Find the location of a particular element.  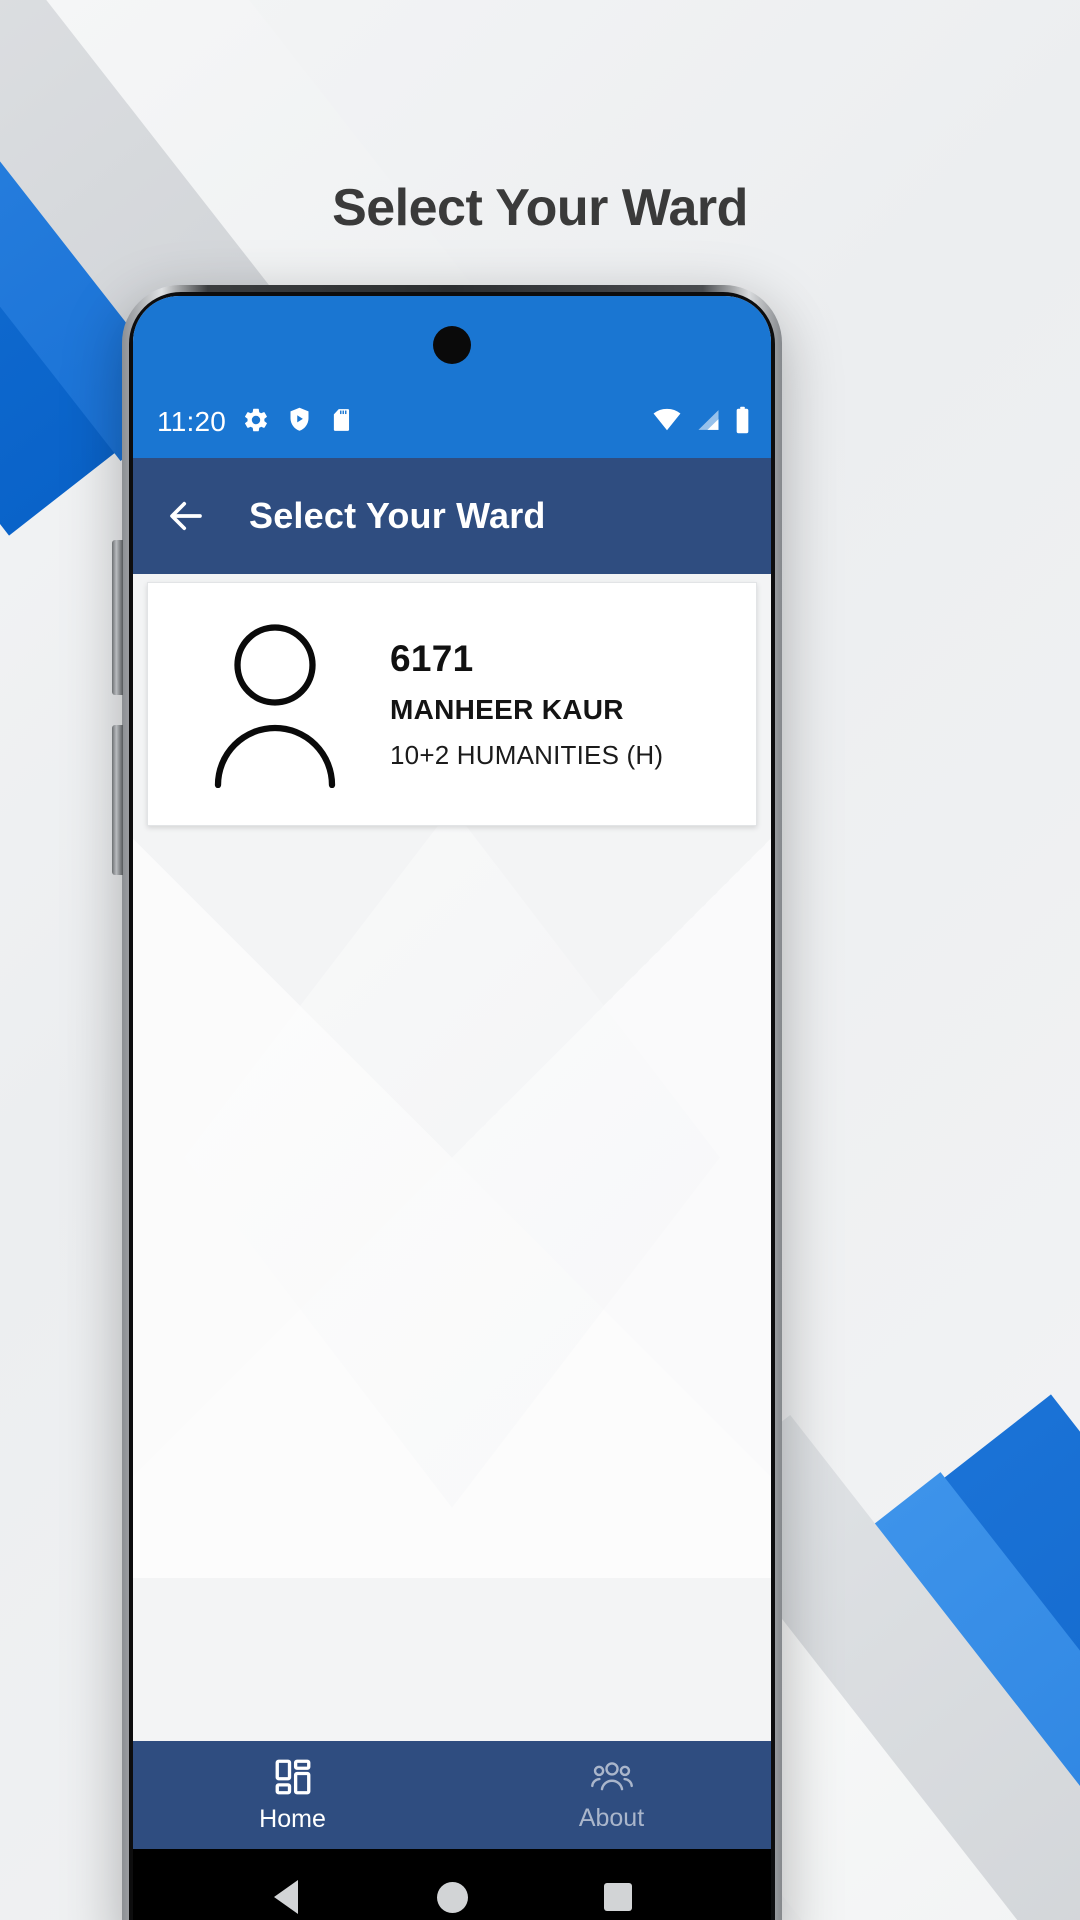

system-recents-button is located at coordinates (618, 1895).